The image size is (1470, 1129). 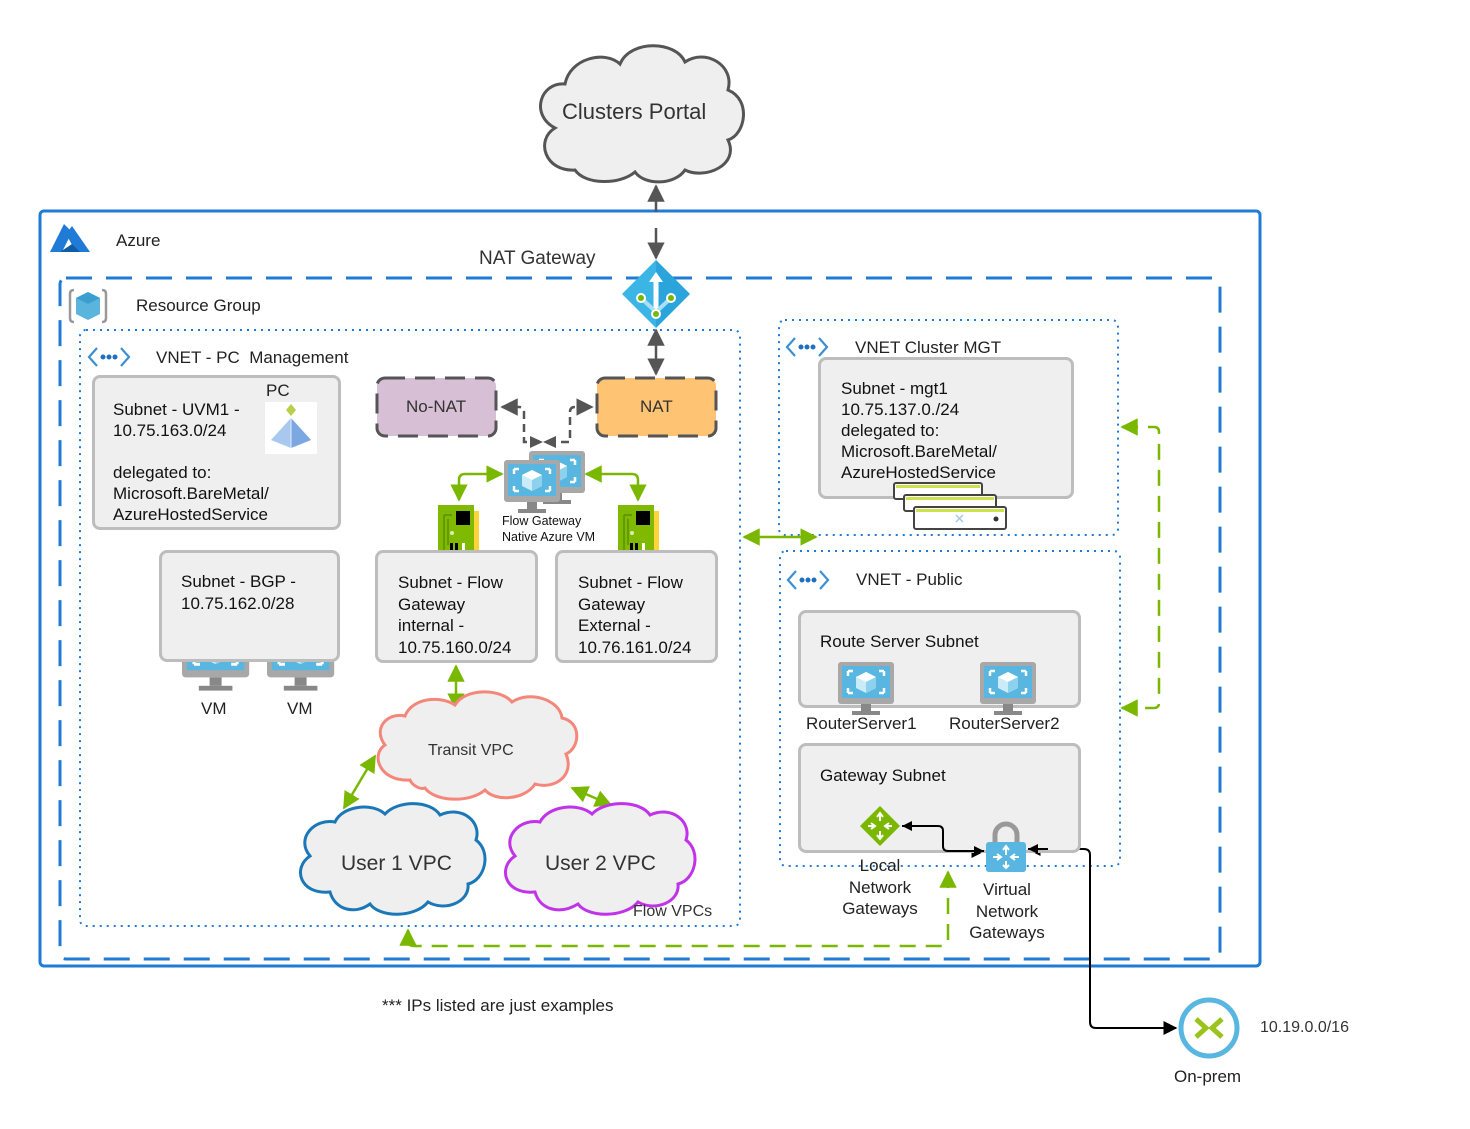 What do you see at coordinates (673, 911) in the screenshot?
I see `flow-vpcs-label: Flow VPCs` at bounding box center [673, 911].